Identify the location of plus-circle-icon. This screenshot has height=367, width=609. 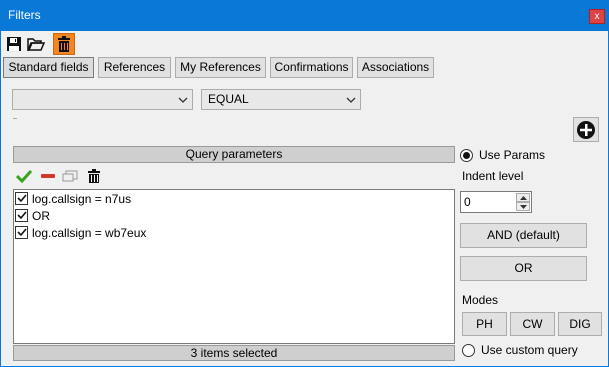
(586, 129).